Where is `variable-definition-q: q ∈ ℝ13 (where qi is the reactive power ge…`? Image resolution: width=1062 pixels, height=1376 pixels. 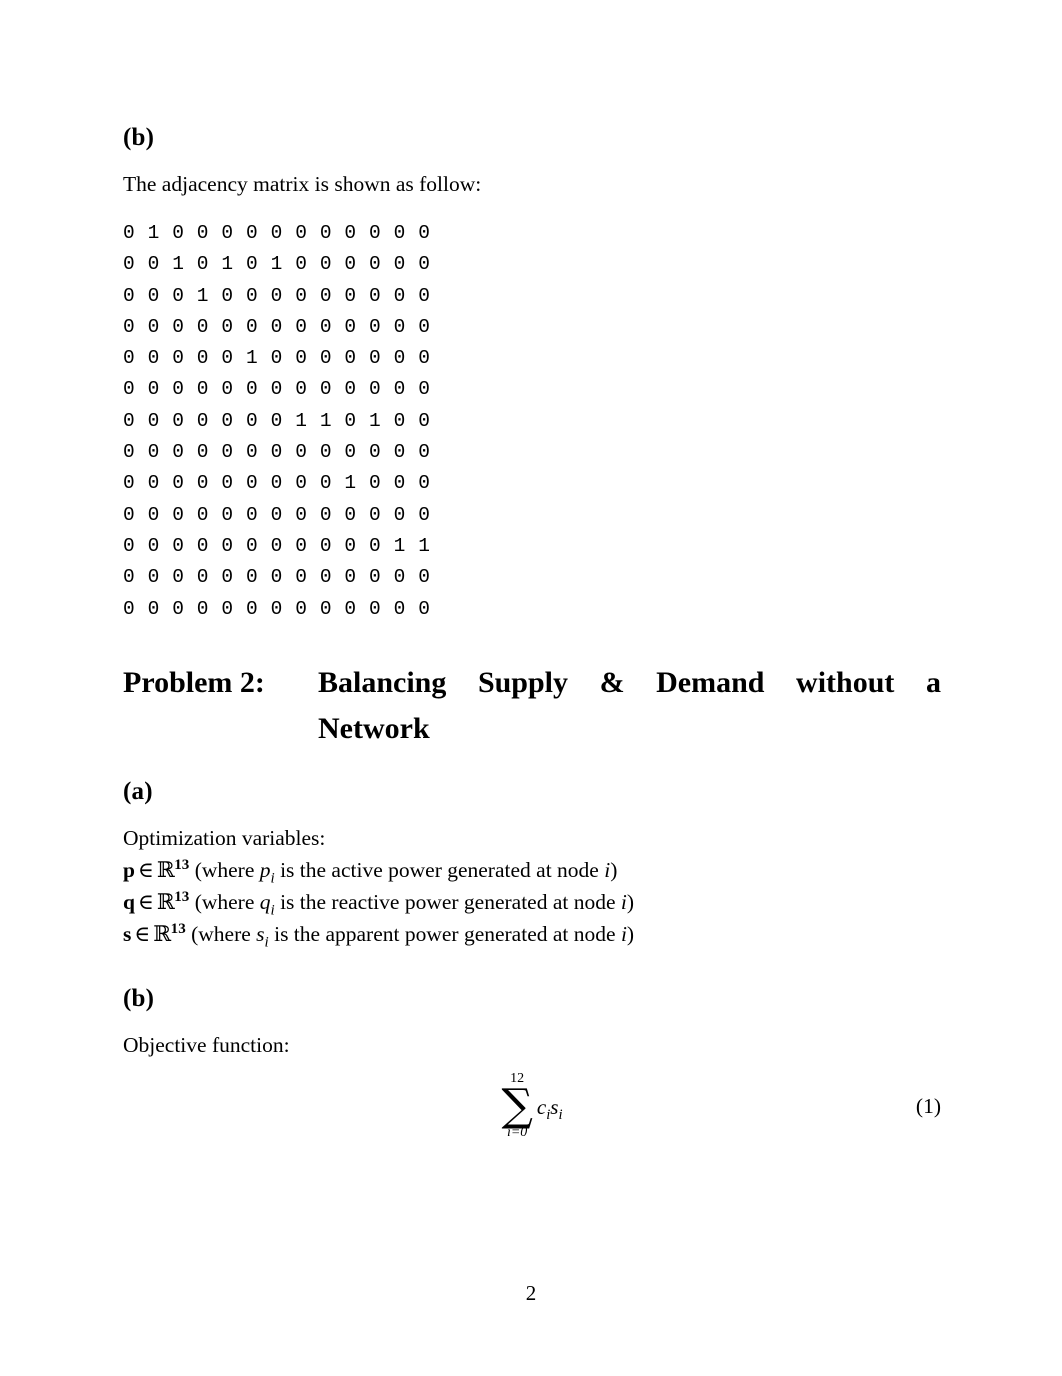
variable-definition-q: q ∈ ℝ13 (where qi is the reactive power ge… is located at coordinates (379, 903).